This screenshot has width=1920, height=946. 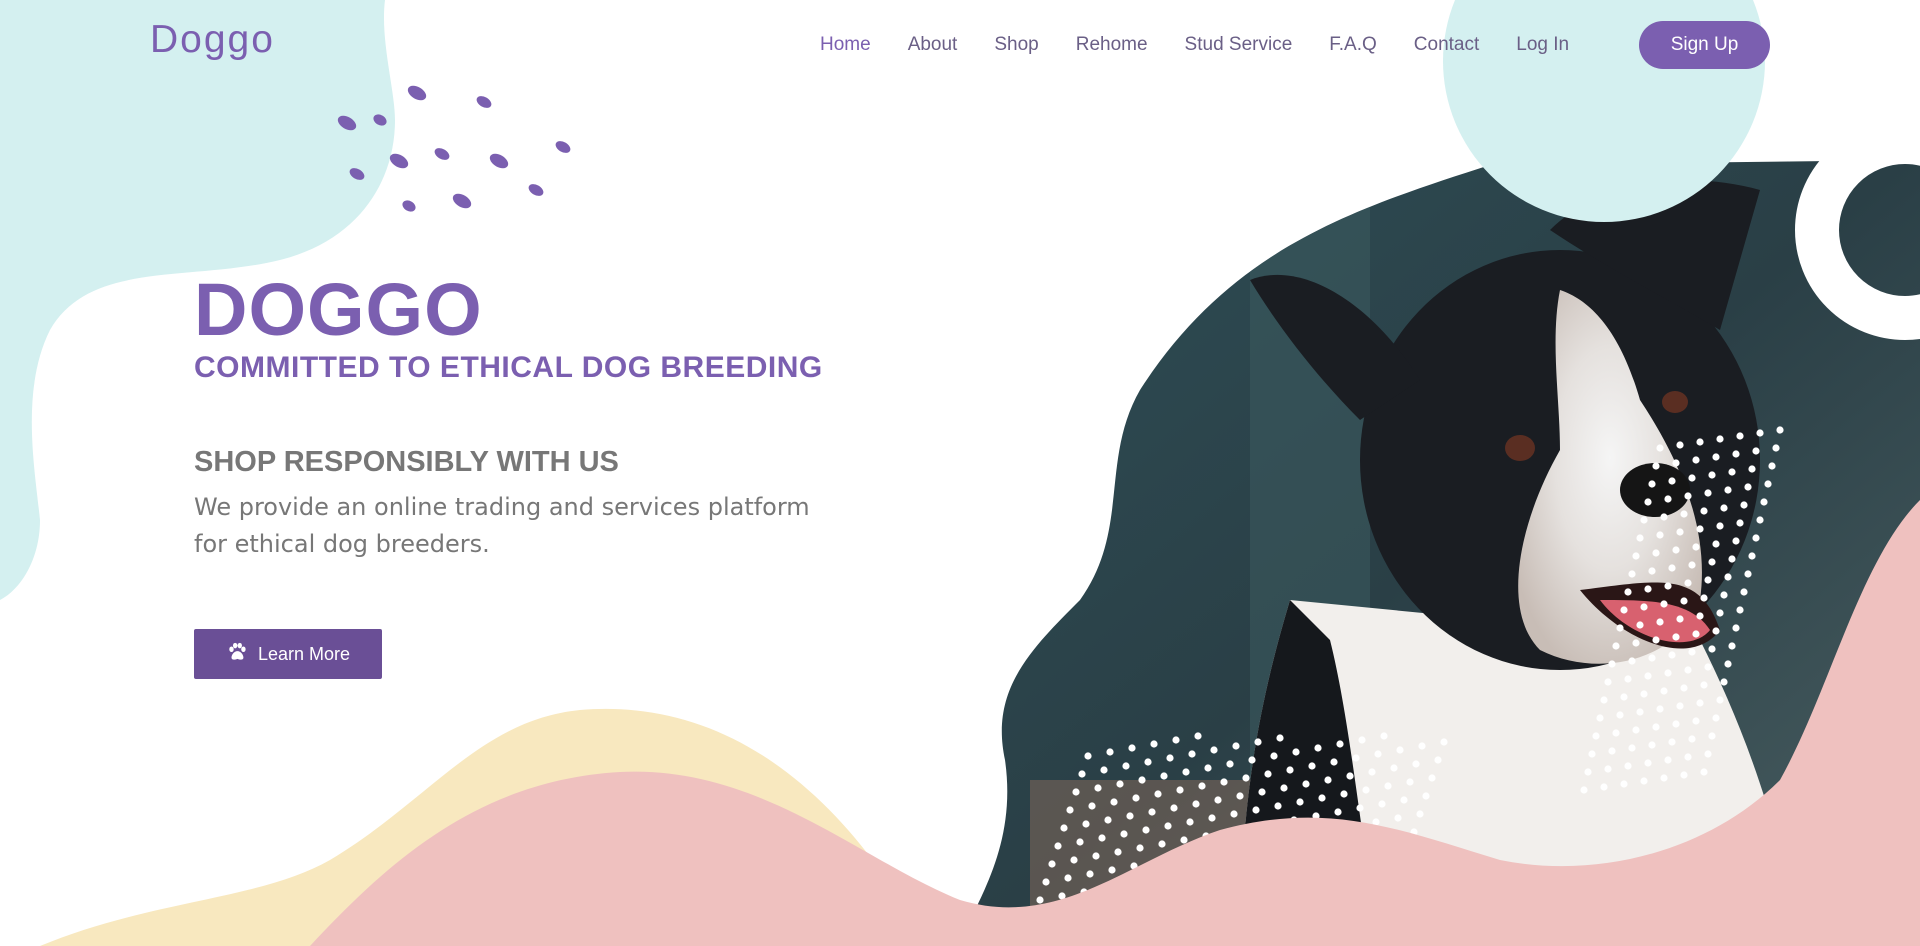 What do you see at coordinates (1542, 45) in the screenshot?
I see `nav-login: Log In` at bounding box center [1542, 45].